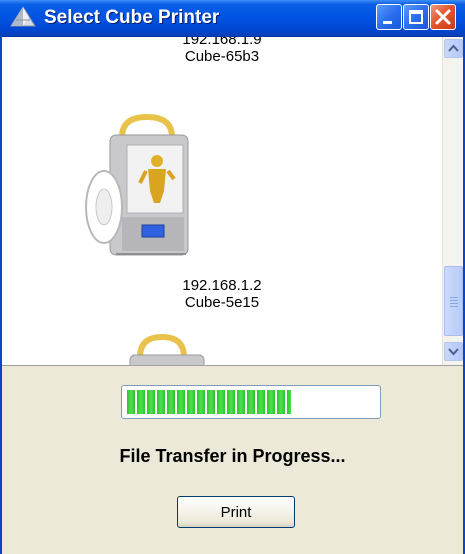  I want to click on title-bar: Select Cube Printer, so click(232, 18).